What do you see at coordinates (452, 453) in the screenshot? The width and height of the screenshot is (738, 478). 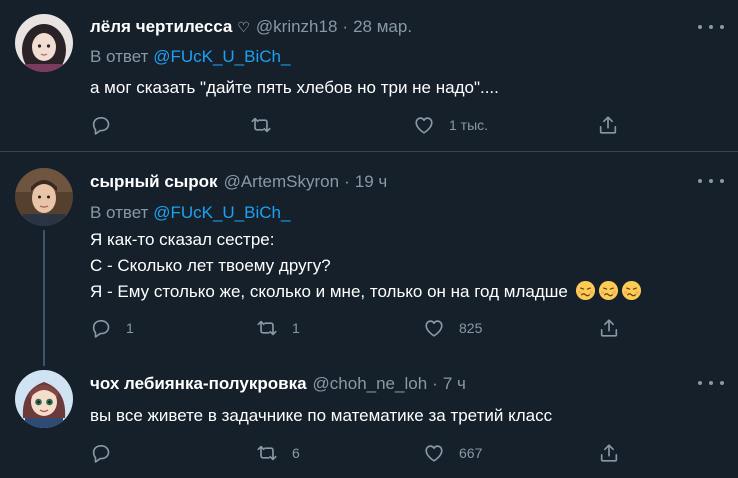 I see `like-button: 667` at bounding box center [452, 453].